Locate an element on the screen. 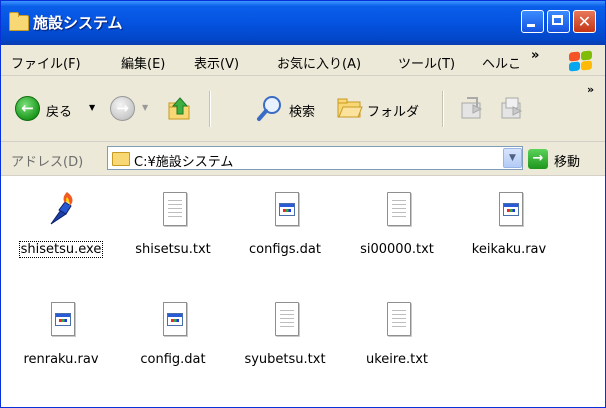 The width and height of the screenshot is (606, 408). file-item: syubetsu.txt is located at coordinates (285, 340).